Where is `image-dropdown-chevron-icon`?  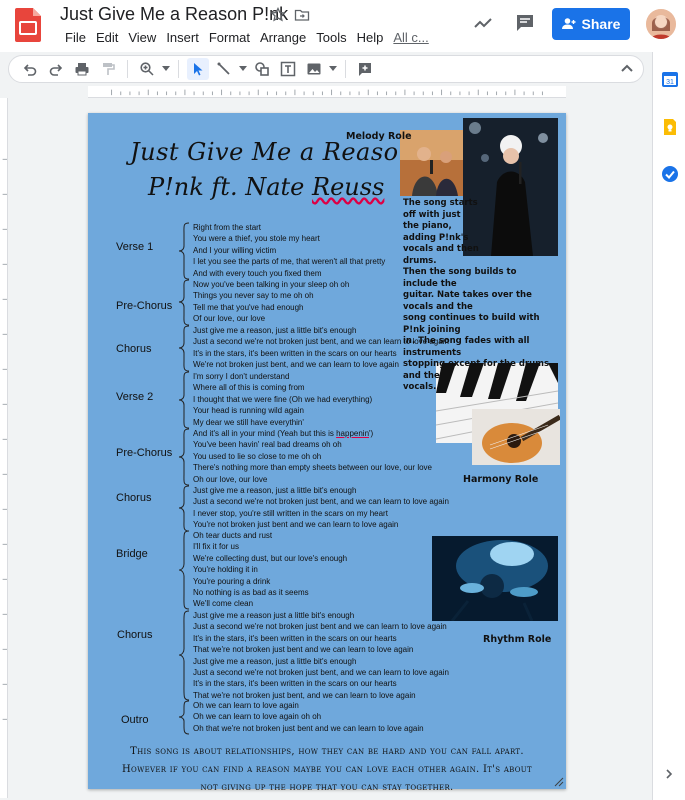
image-dropdown-chevron-icon is located at coordinates (333, 69).